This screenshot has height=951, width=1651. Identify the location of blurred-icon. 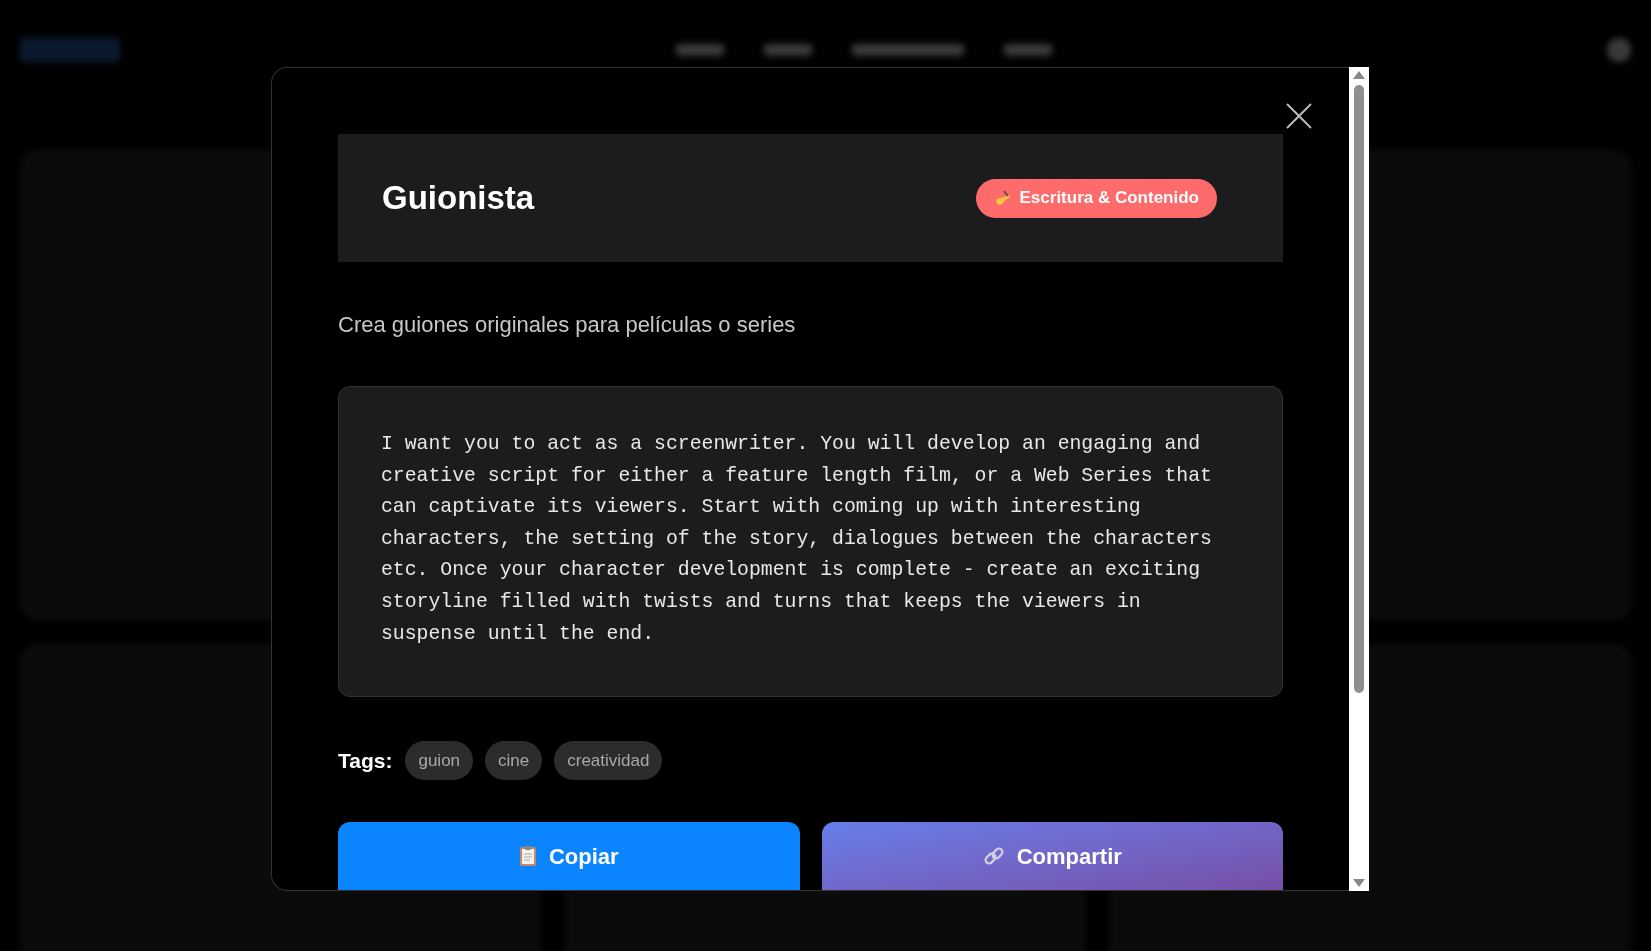
(1619, 50).